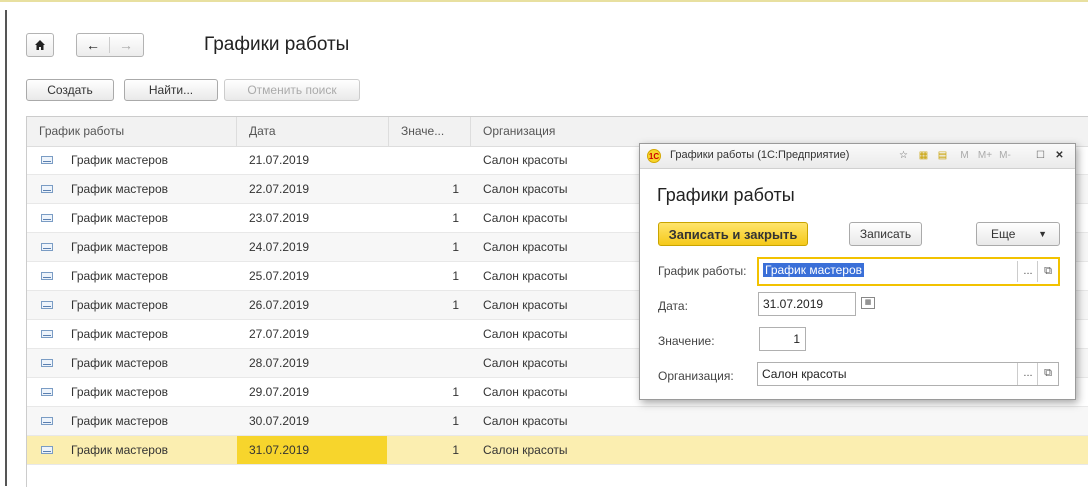 This screenshot has width=1088, height=487. What do you see at coordinates (903, 155) in the screenshot?
I see `favorite-icon: ☆` at bounding box center [903, 155].